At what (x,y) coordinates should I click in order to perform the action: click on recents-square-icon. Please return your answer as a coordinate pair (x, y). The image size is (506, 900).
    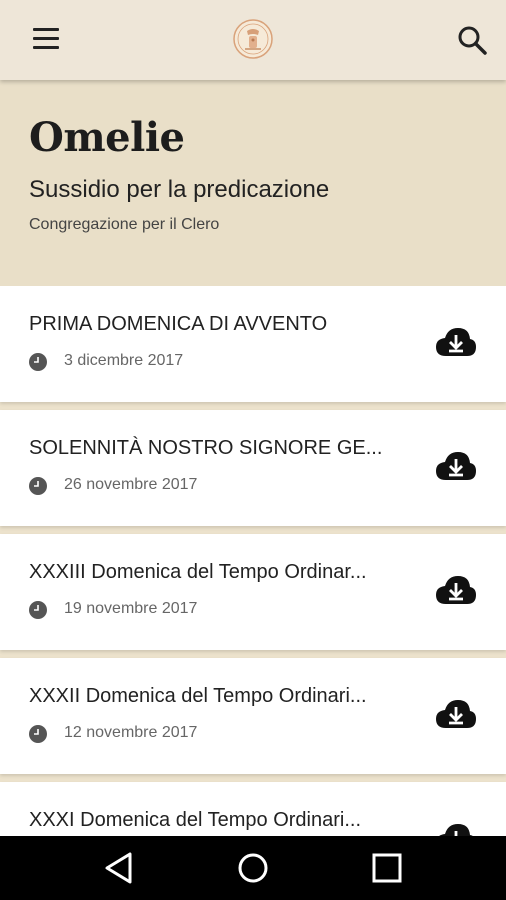
    Looking at the image, I should click on (387, 868).